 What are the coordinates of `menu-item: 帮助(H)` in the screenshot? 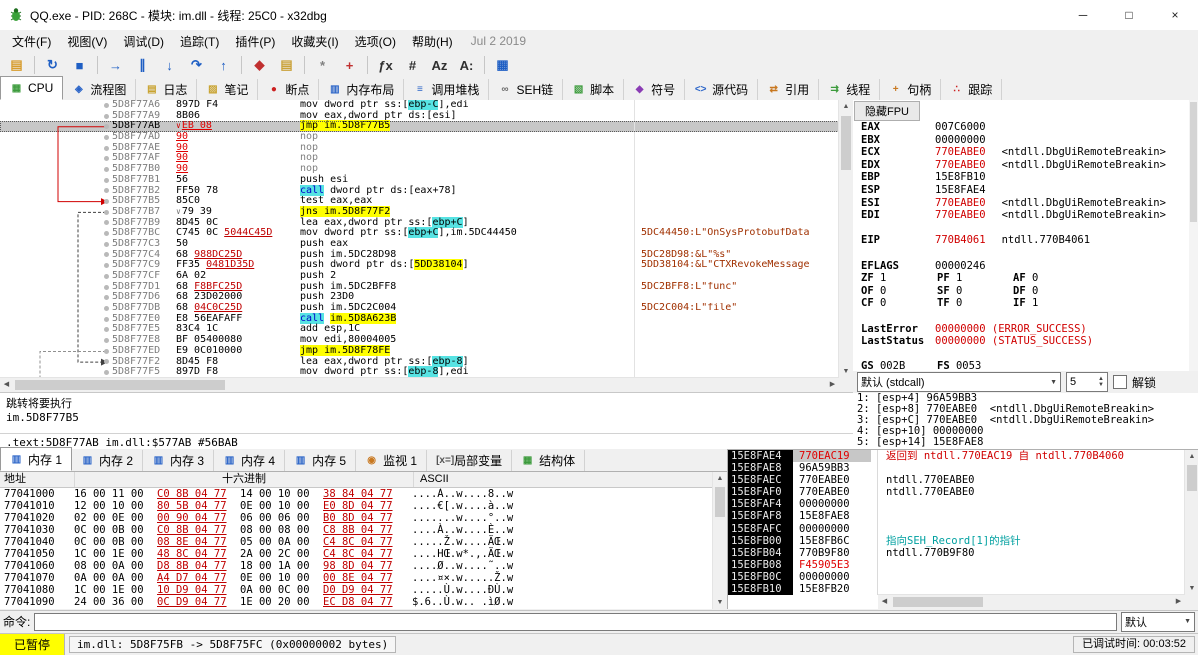 It's located at (432, 42).